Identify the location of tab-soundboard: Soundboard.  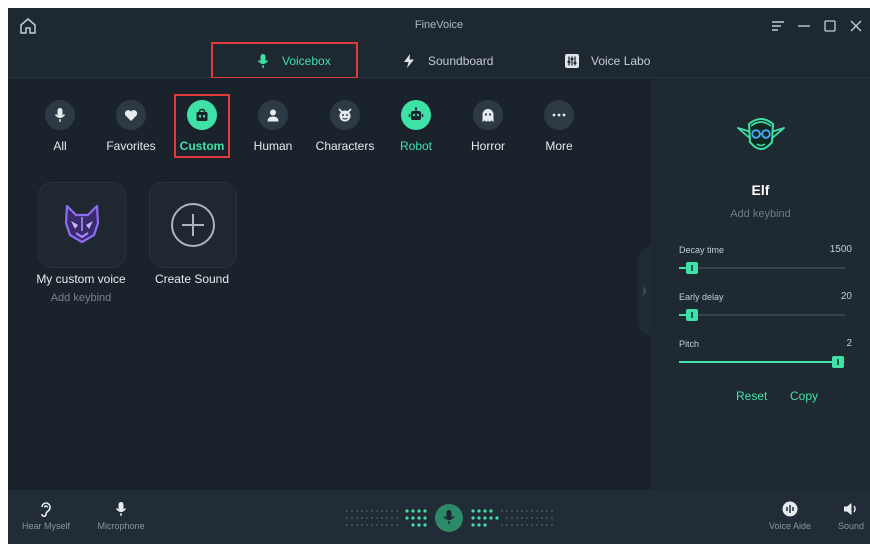
(446, 60).